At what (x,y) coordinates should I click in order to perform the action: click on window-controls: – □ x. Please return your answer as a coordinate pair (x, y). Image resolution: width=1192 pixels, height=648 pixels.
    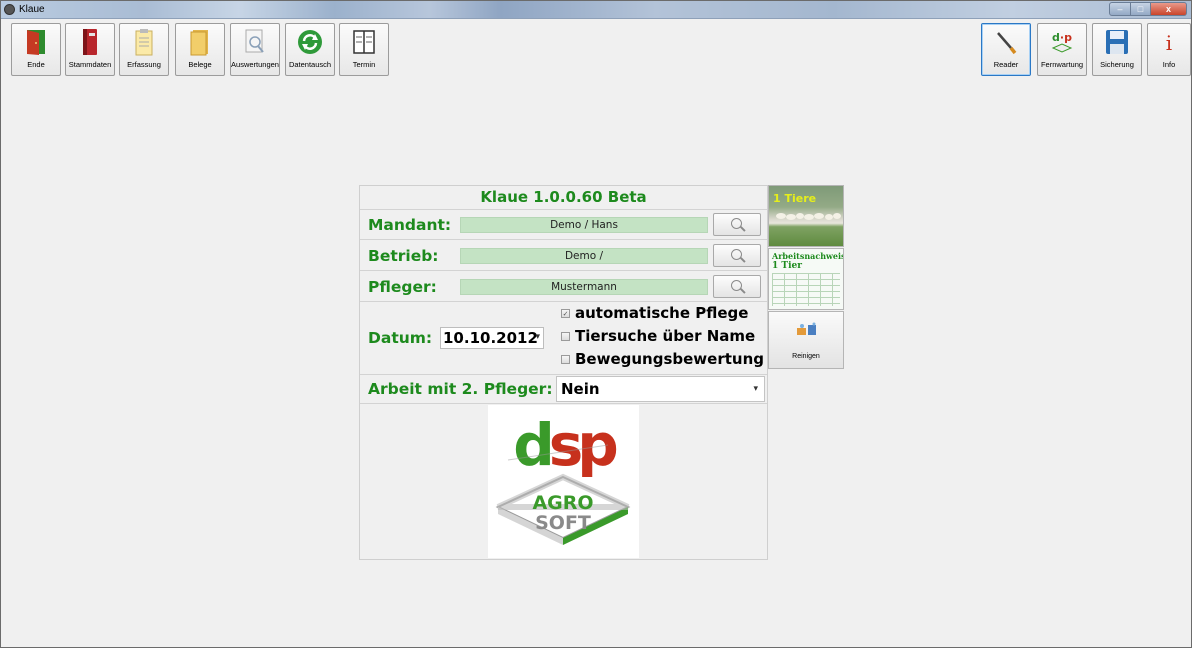
    Looking at the image, I should click on (1148, 9).